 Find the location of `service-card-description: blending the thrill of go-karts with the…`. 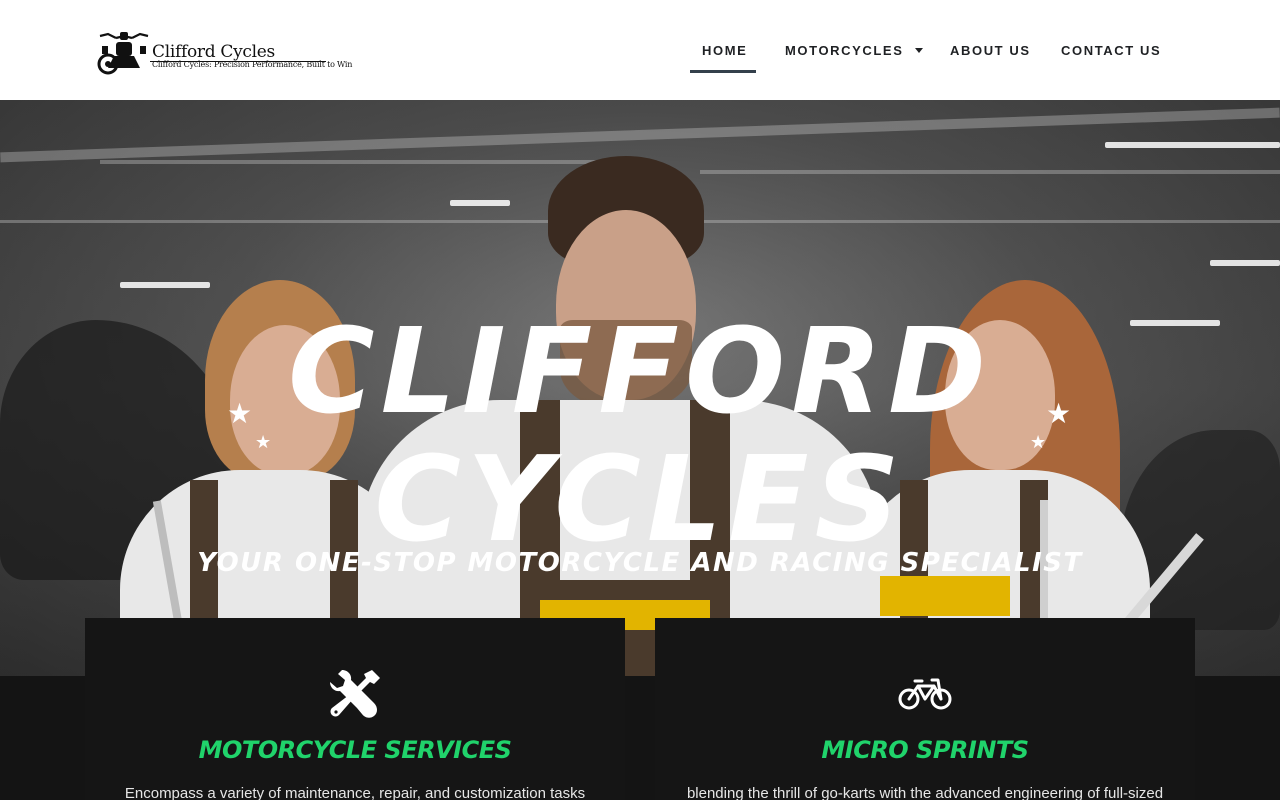

service-card-description: blending the thrill of go-karts with the… is located at coordinates (925, 792).